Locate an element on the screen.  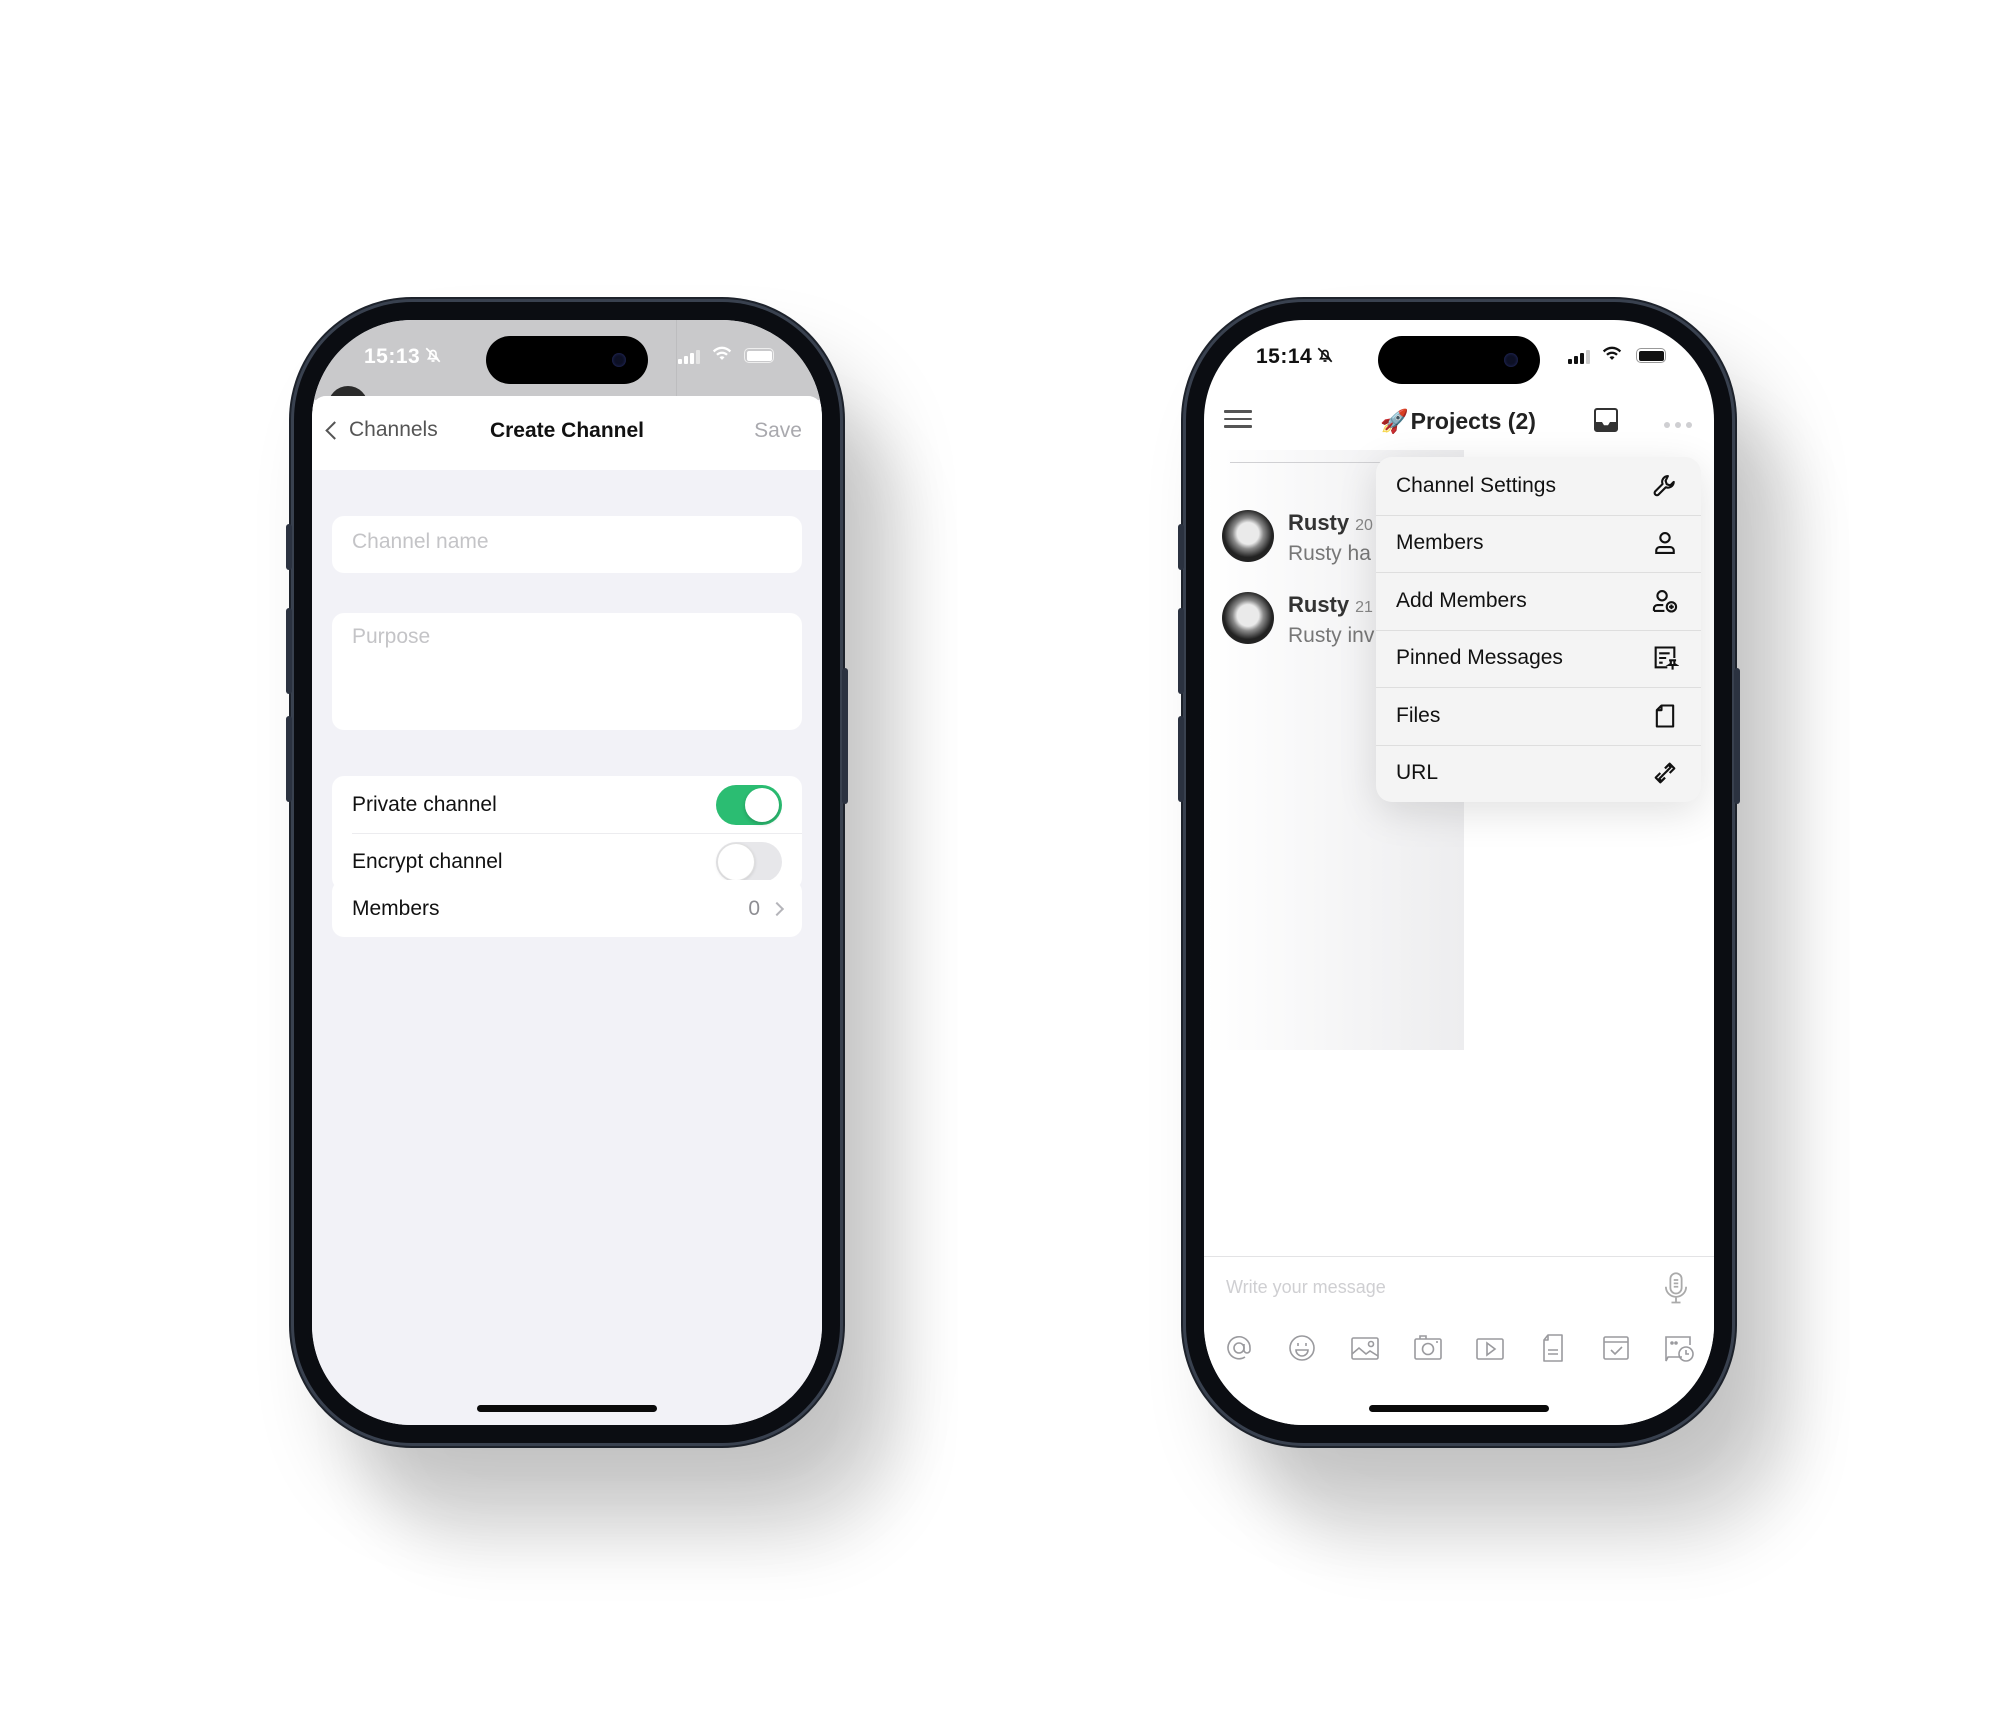
channel-title-text: Projects (2) is located at coordinates (1473, 421).